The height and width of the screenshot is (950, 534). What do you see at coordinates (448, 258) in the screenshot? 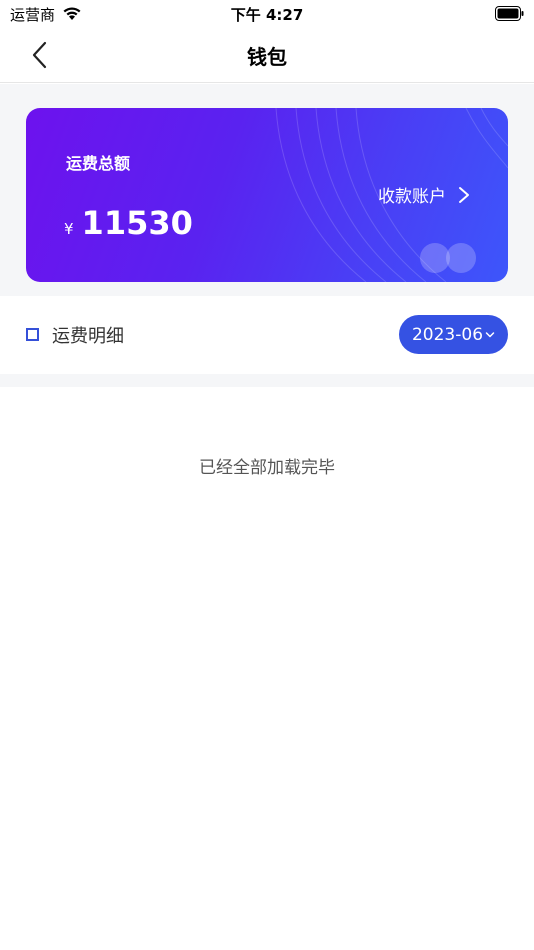
I see `card-logo-icon` at bounding box center [448, 258].